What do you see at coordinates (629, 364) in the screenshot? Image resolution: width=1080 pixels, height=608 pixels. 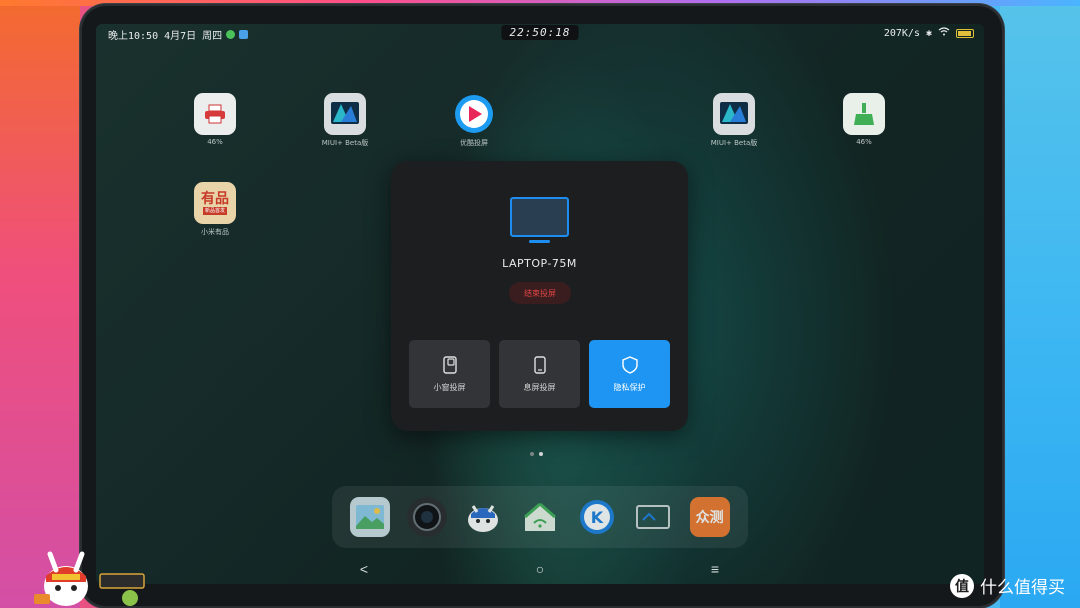 I see `shield-icon` at bounding box center [629, 364].